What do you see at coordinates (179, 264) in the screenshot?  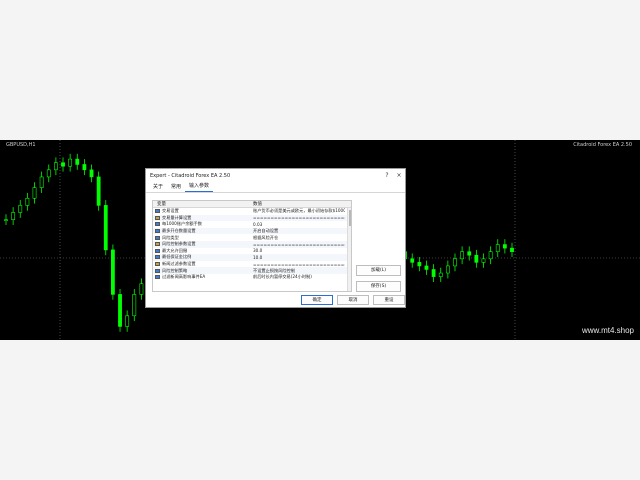 I see `param-name: 新闻过滤参数设置` at bounding box center [179, 264].